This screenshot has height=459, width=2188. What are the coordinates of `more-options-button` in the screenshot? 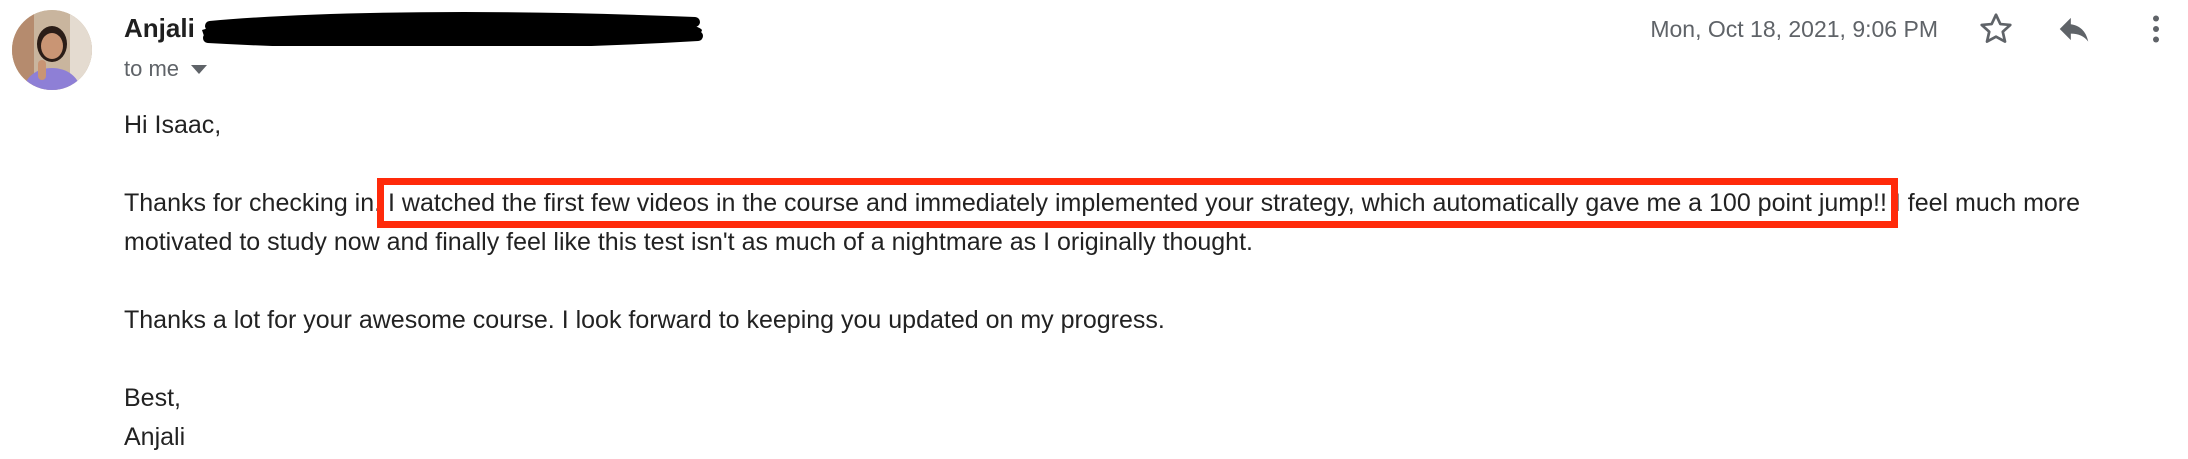 It's located at (2156, 29).